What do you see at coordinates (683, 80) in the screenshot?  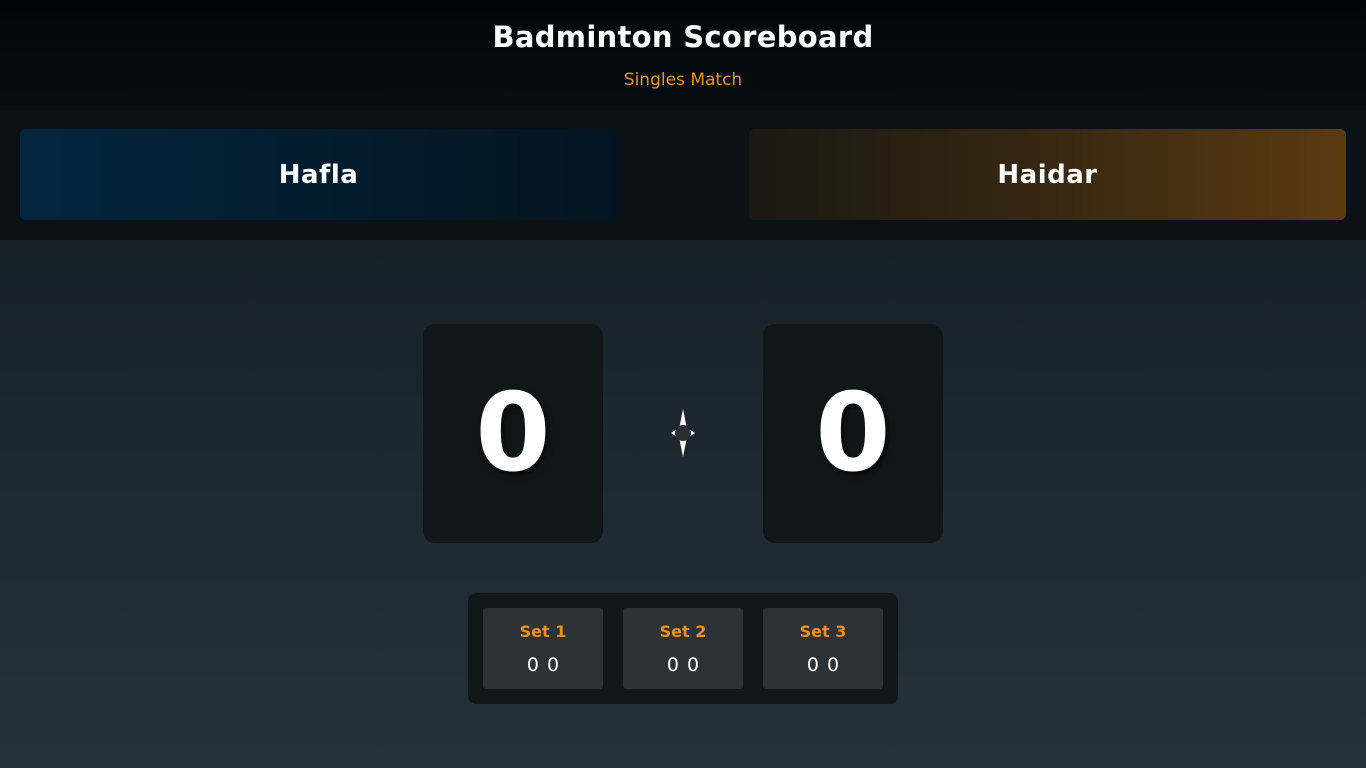 I see `match-type-subtitle: Singles Match` at bounding box center [683, 80].